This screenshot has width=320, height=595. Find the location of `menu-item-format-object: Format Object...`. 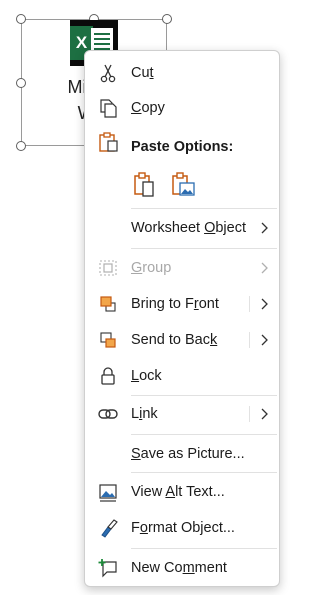

menu-item-format-object: Format Object... is located at coordinates (182, 528).